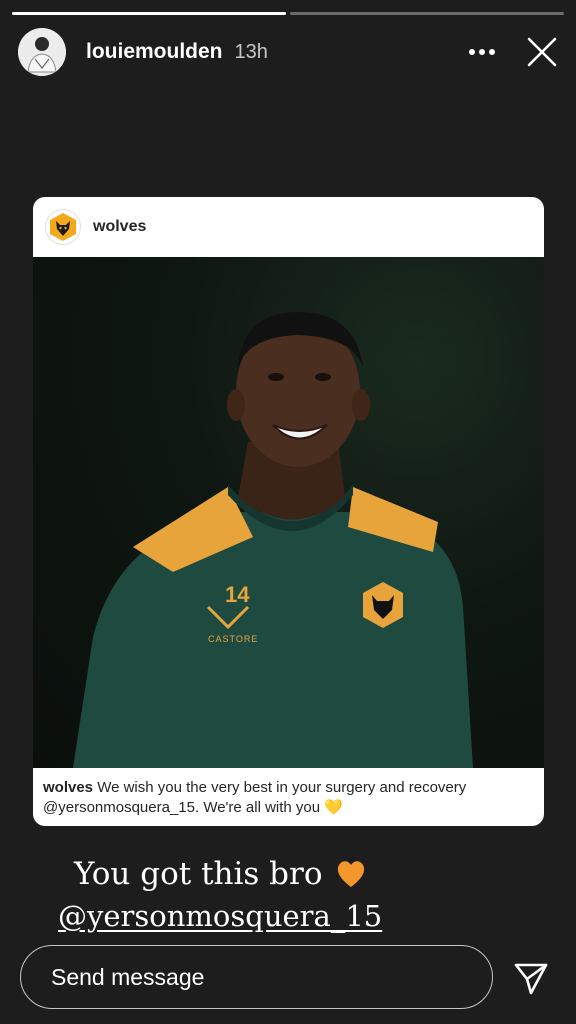  I want to click on shirt-brand: CASTORE, so click(233, 639).